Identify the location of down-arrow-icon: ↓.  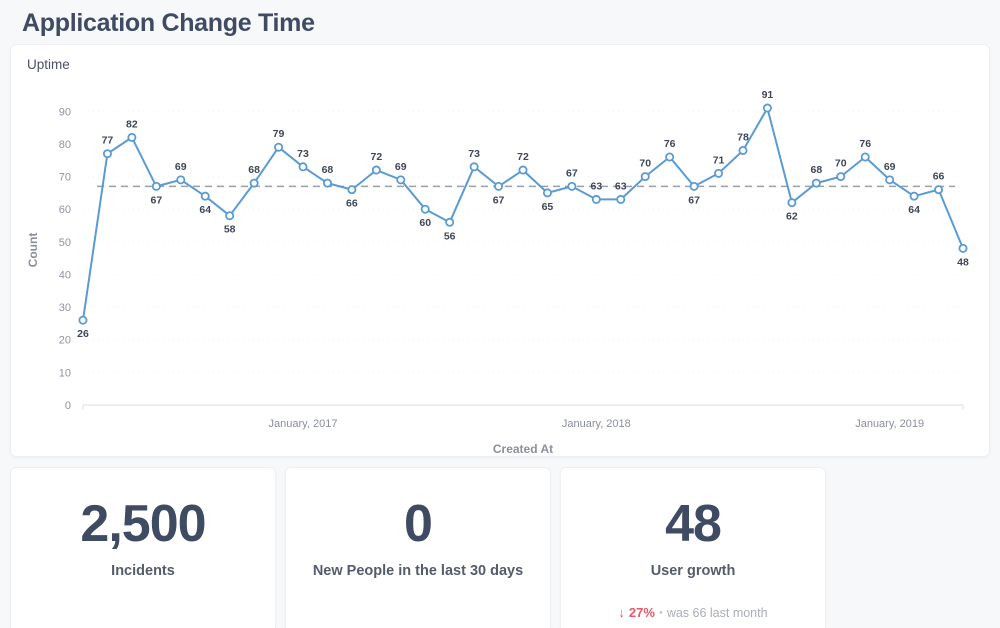
(621, 612).